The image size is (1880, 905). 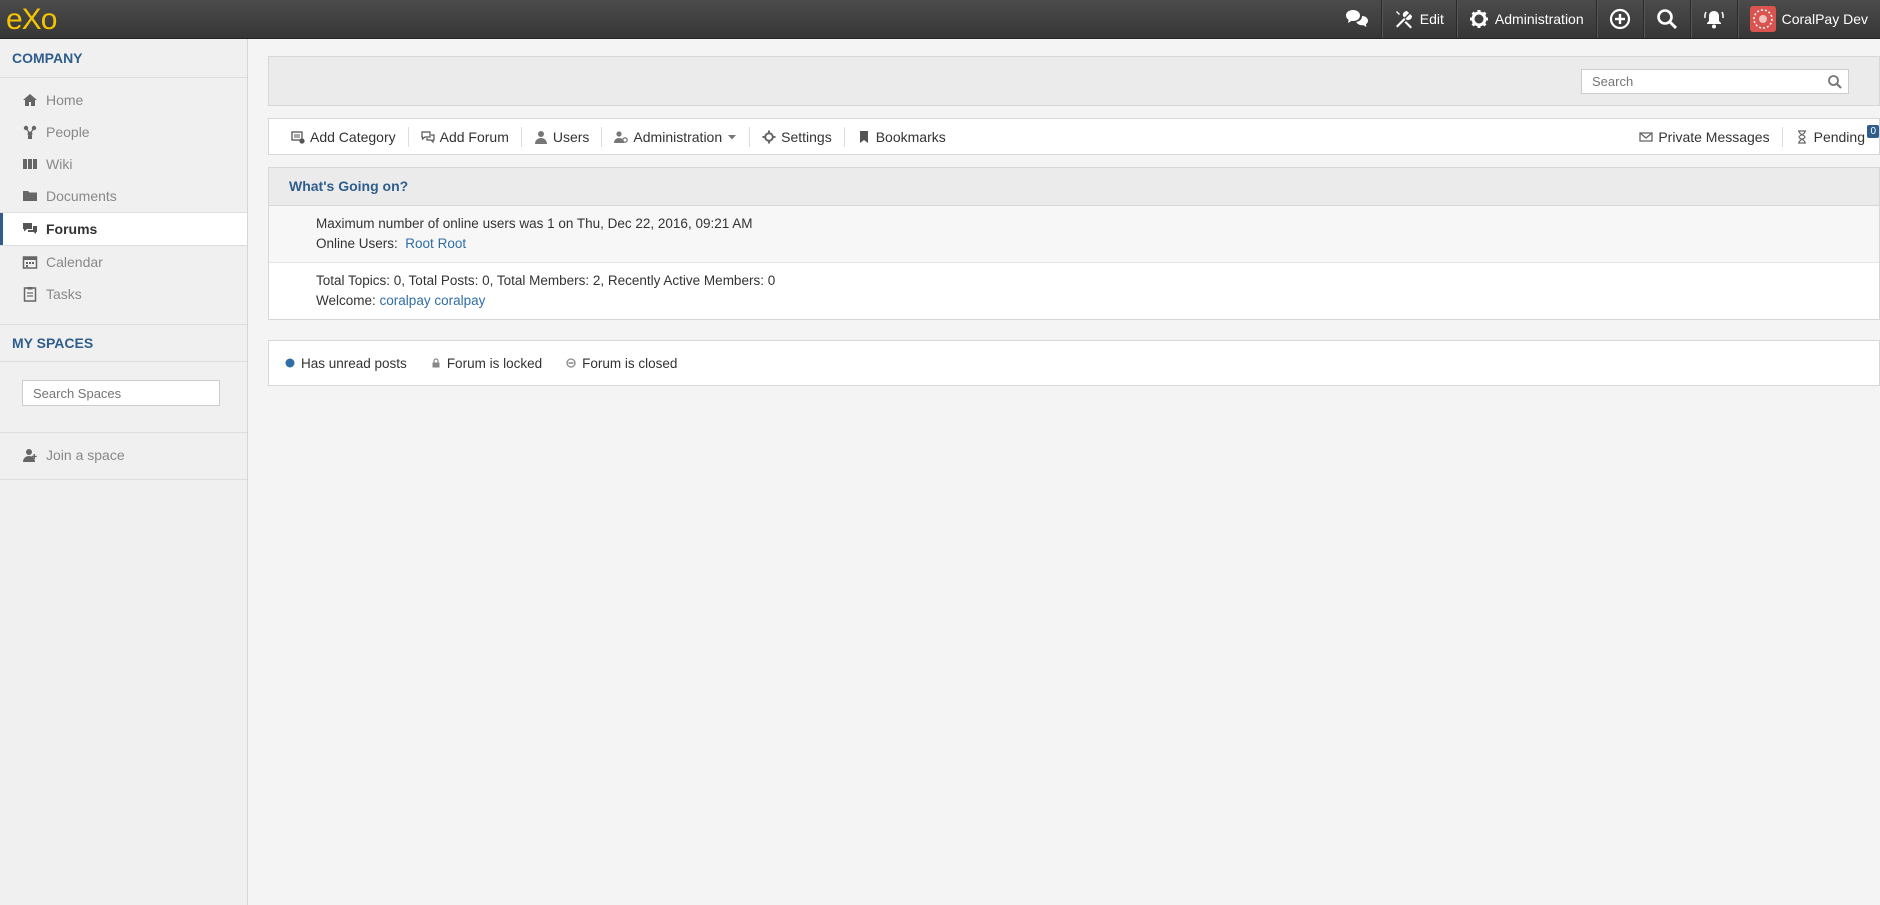 What do you see at coordinates (81, 196) in the screenshot?
I see `sidebar-item-label: Documents` at bounding box center [81, 196].